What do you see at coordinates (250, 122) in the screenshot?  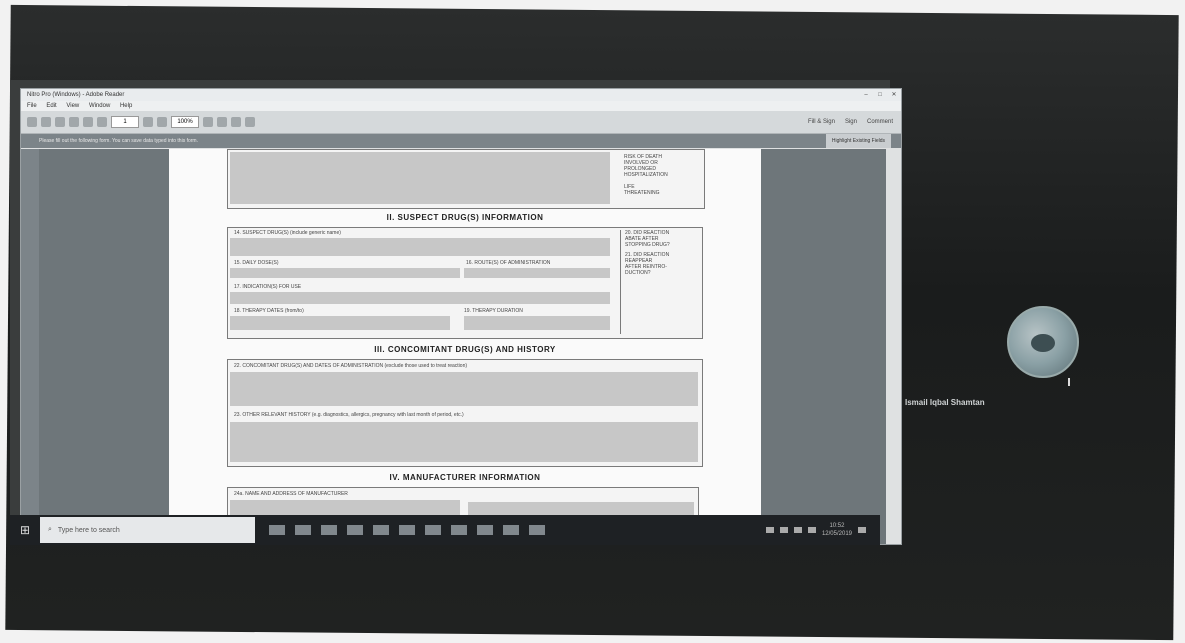 I see `sign-icon` at bounding box center [250, 122].